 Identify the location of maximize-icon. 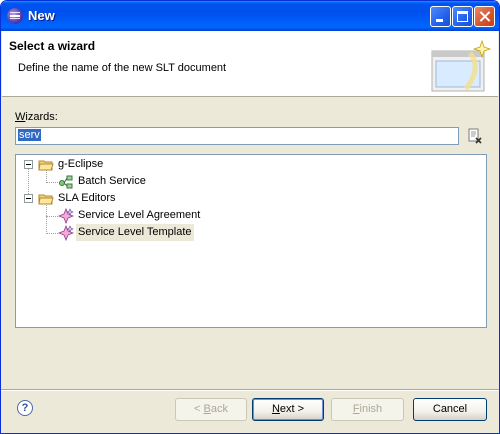
(462, 16).